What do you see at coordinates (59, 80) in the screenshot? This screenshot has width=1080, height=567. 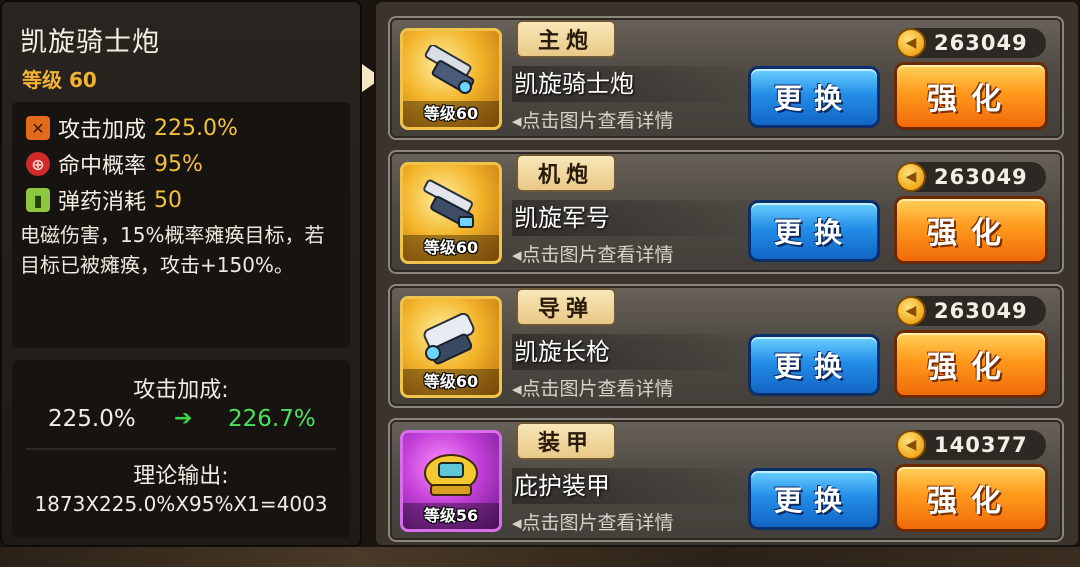 I see `weapon-level: 等级 60` at bounding box center [59, 80].